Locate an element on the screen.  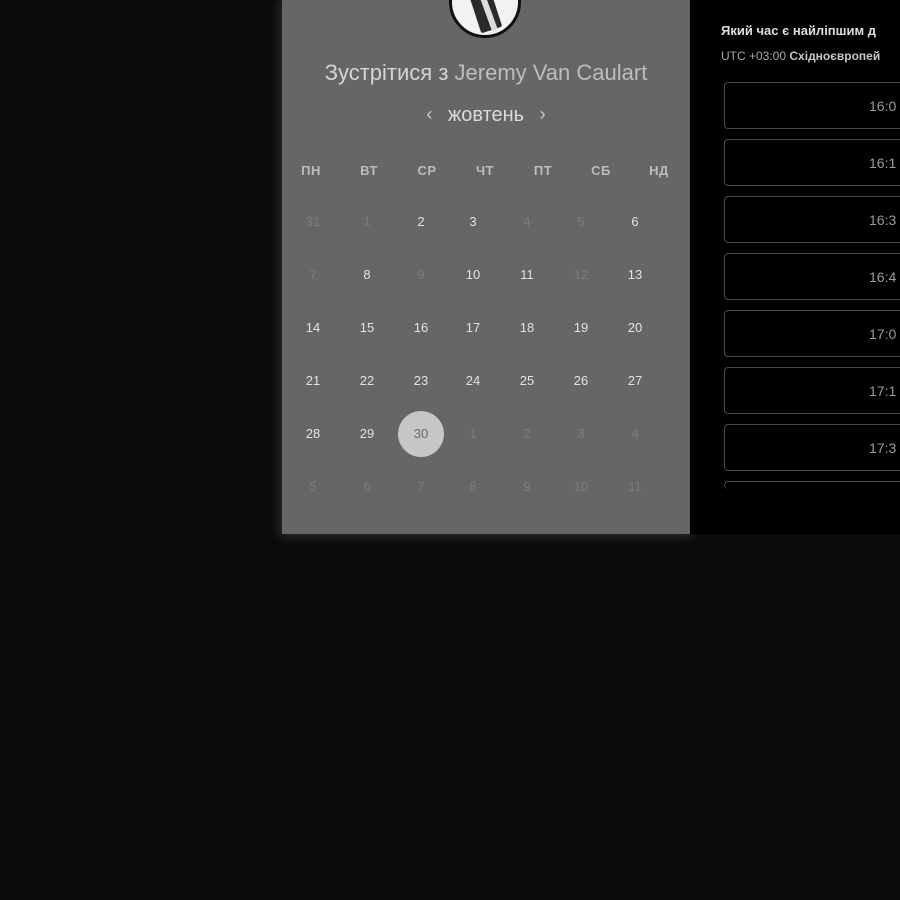
prev-month-button: ‹ is located at coordinates (429, 114).